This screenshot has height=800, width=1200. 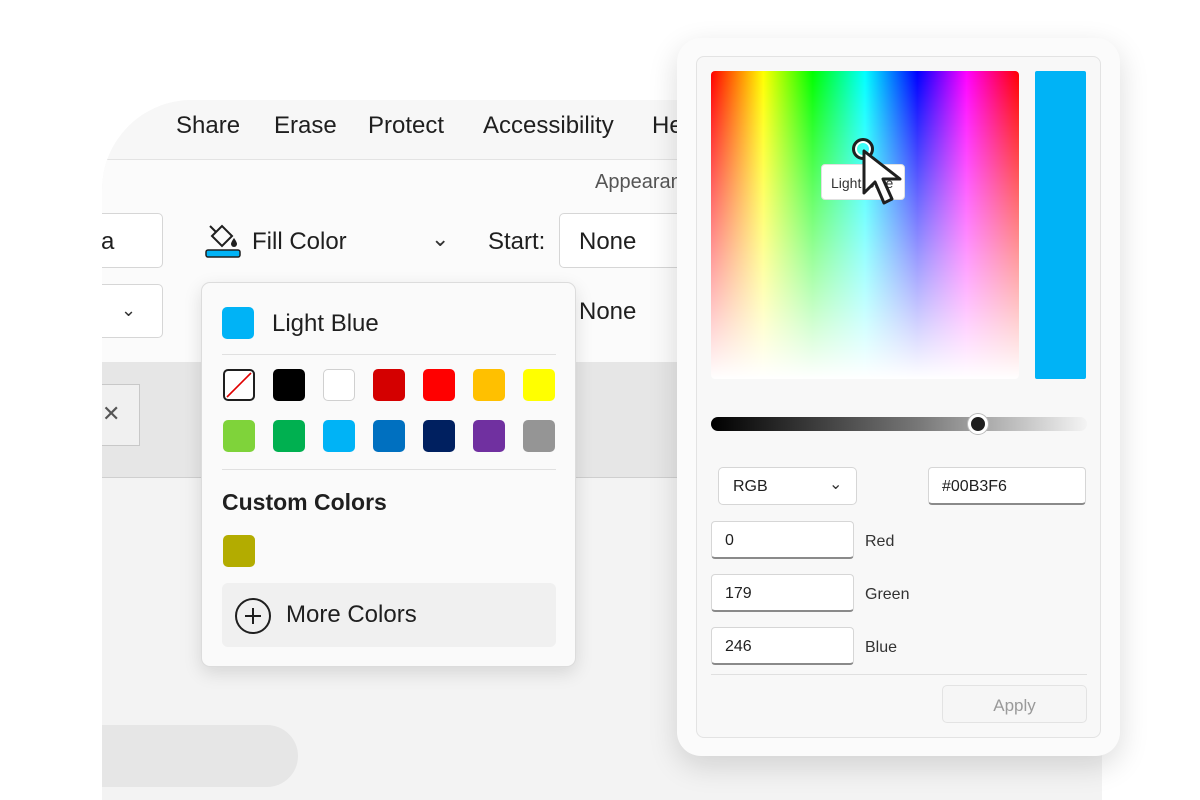 What do you see at coordinates (489, 385) in the screenshot?
I see `swatch-orange` at bounding box center [489, 385].